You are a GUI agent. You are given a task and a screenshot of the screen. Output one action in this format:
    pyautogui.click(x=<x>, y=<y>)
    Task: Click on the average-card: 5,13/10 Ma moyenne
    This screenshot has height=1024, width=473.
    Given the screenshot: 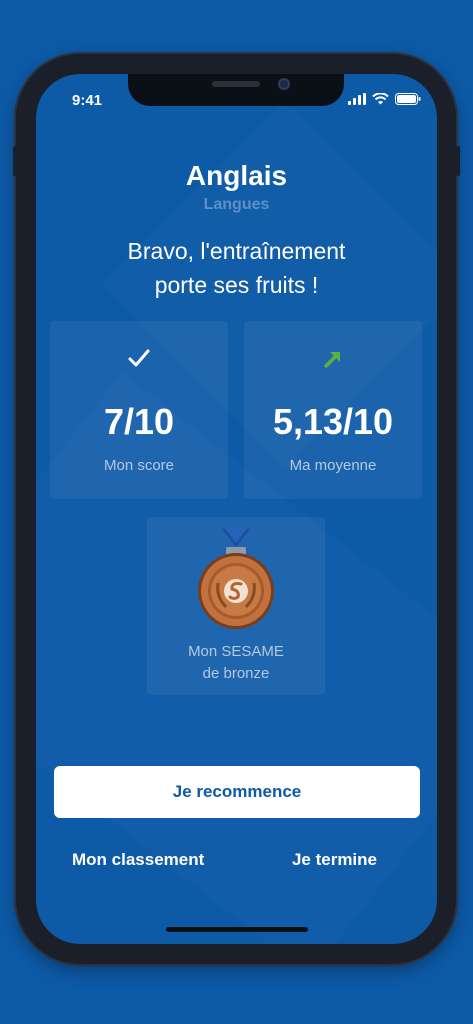 What is the action you would take?
    pyautogui.click(x=333, y=410)
    